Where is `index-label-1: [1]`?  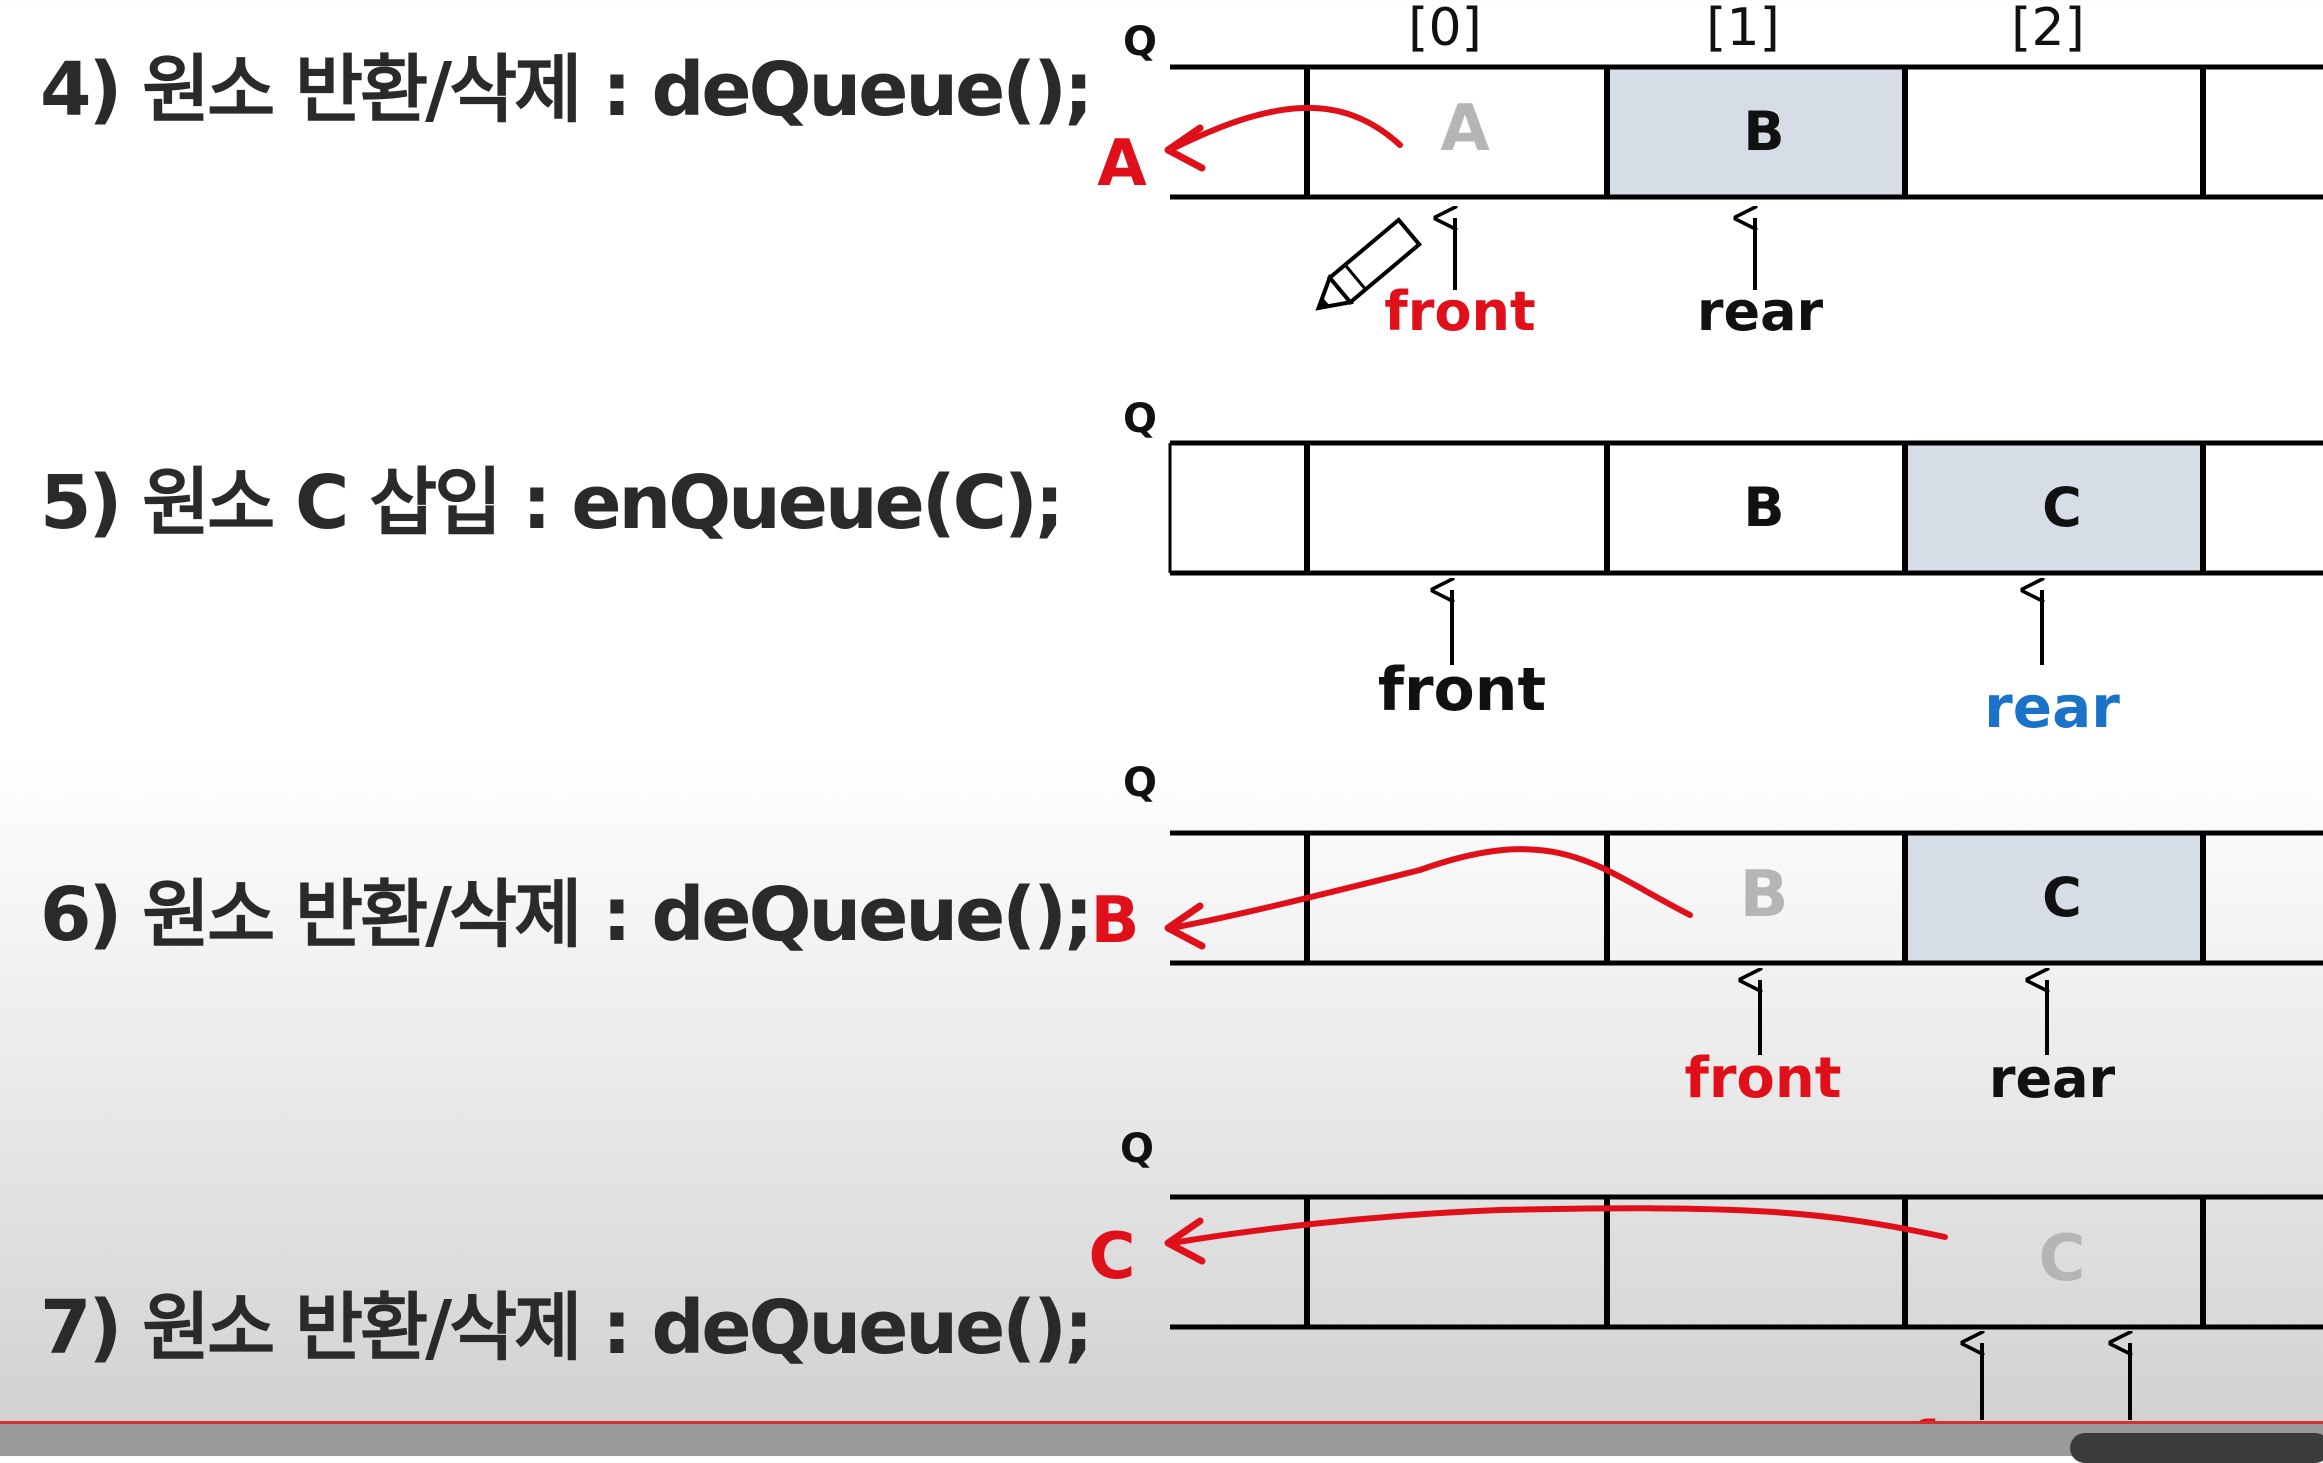
index-label-1: [1] is located at coordinates (1743, 29).